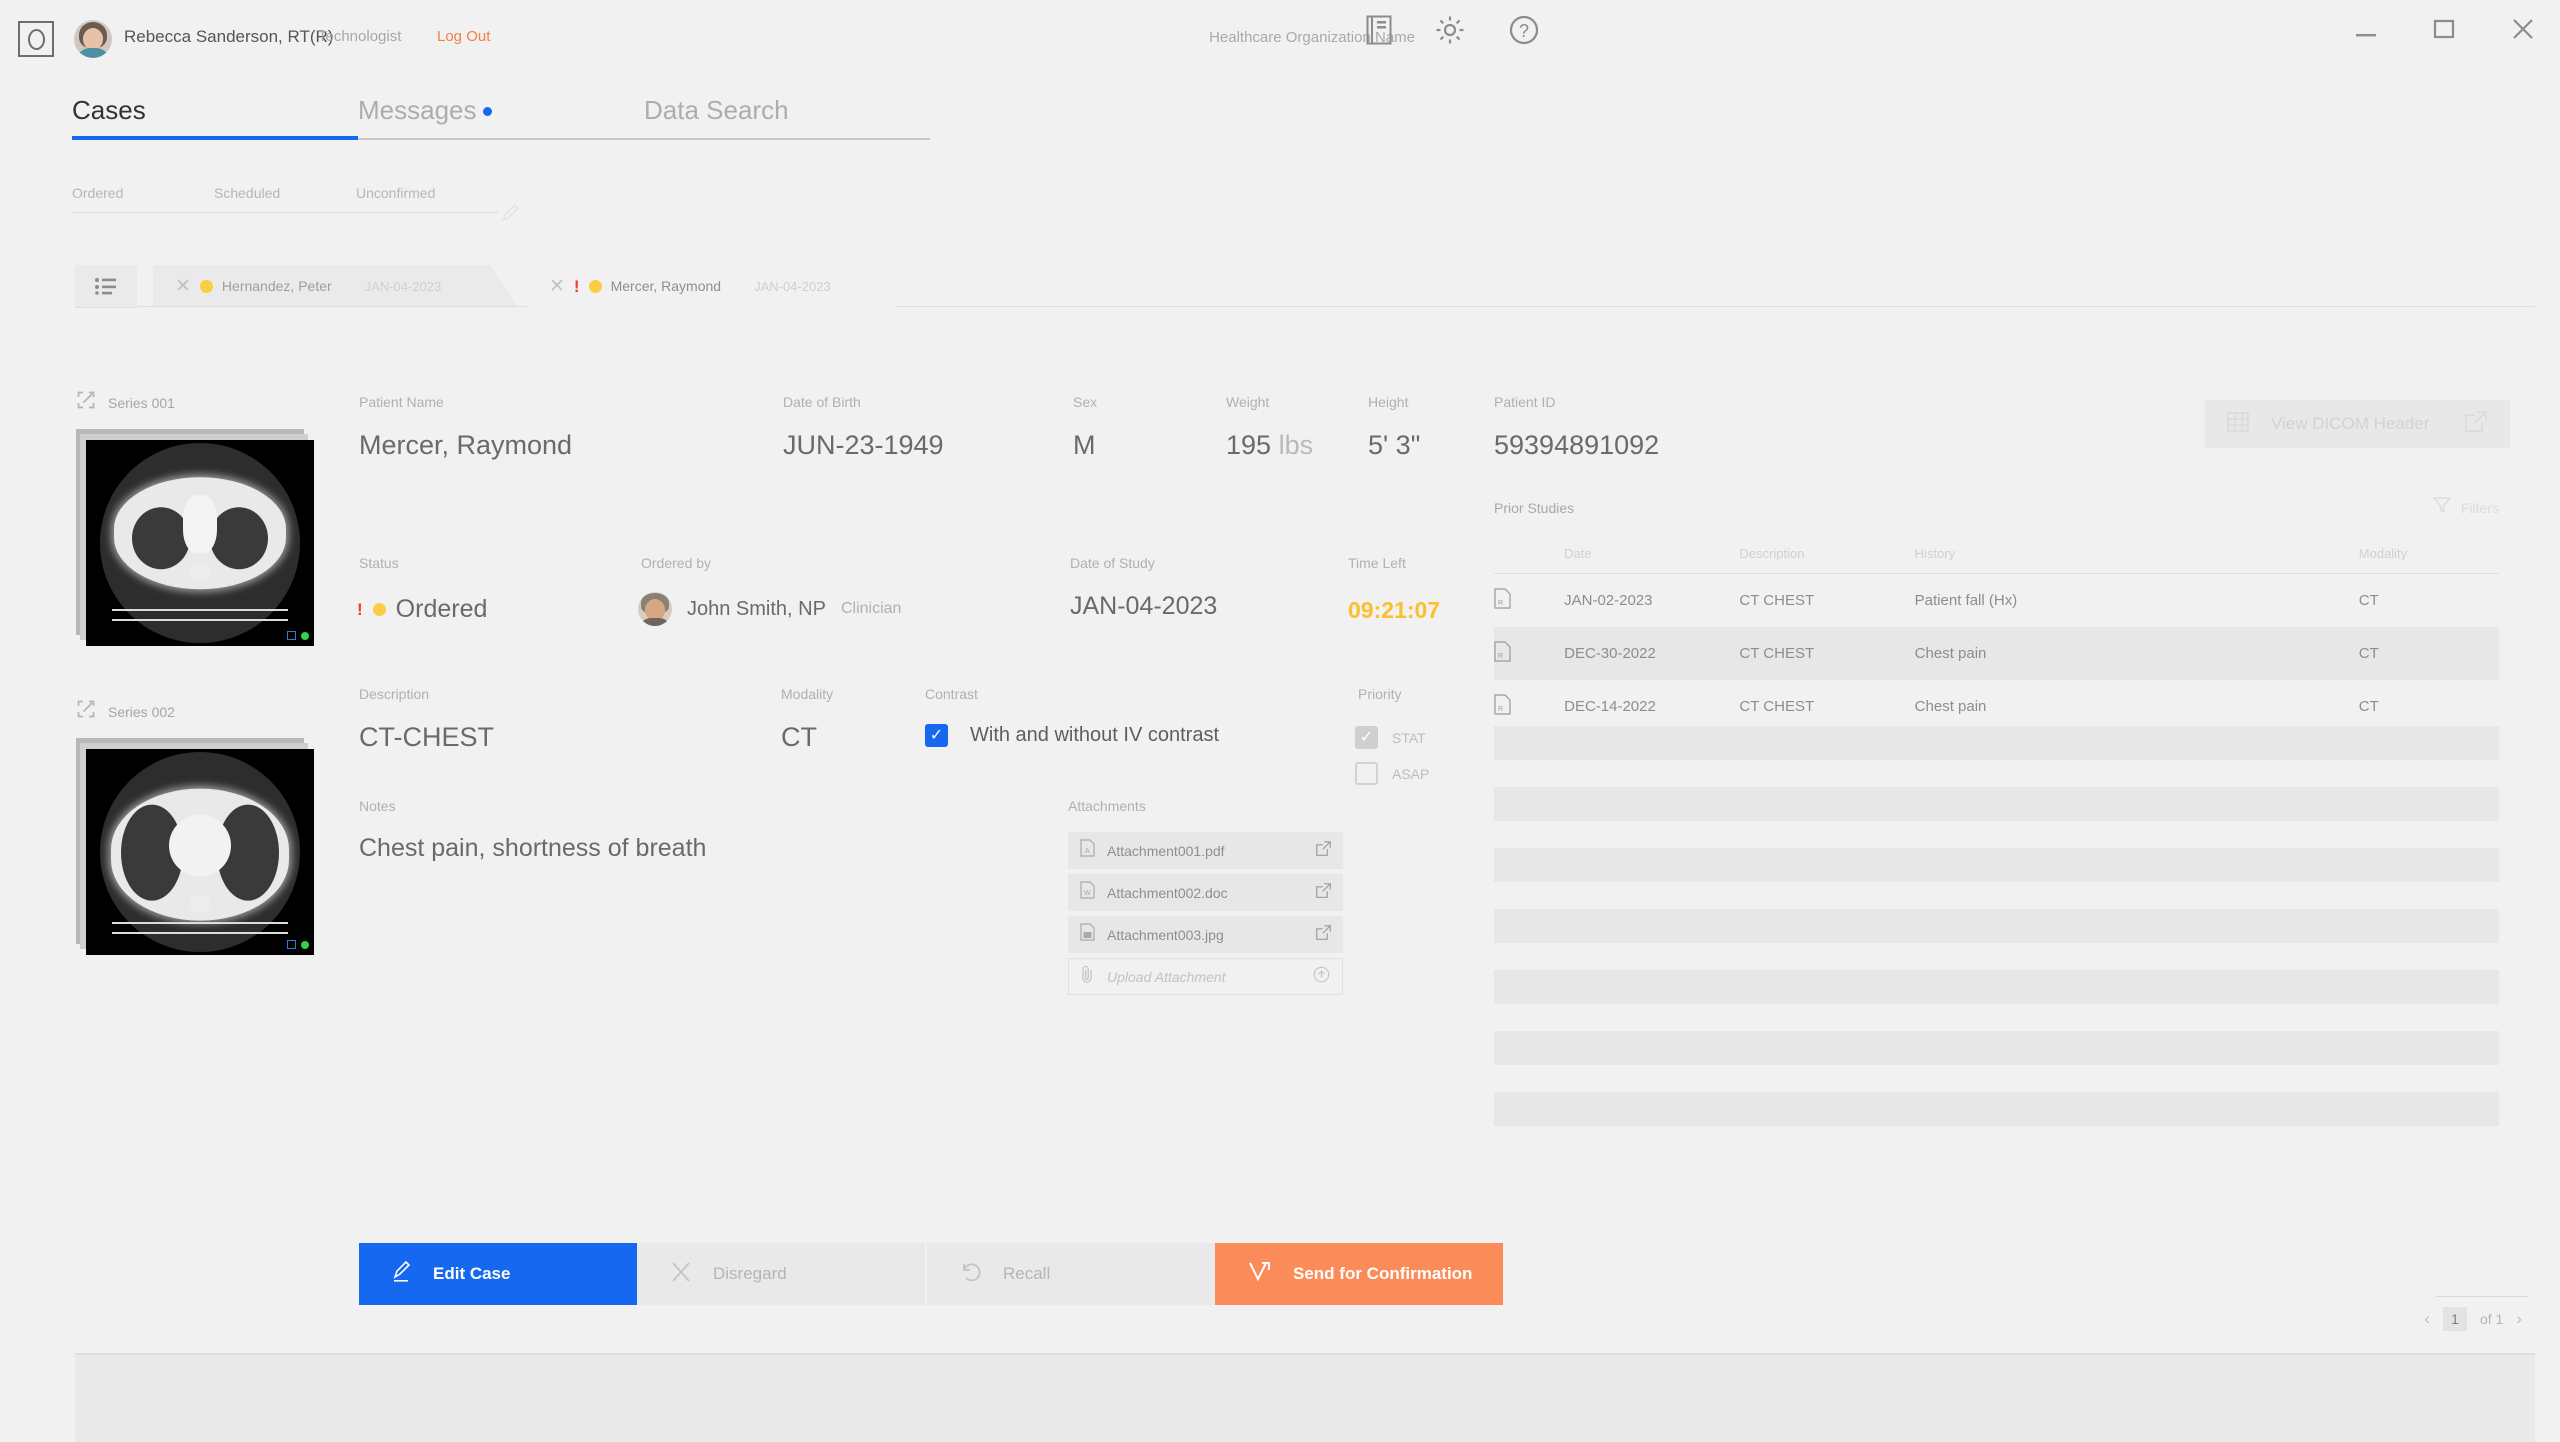 Image resolution: width=2560 pixels, height=1442 pixels. I want to click on contrast-value: ✓ With and without IV contrast, so click(1072, 735).